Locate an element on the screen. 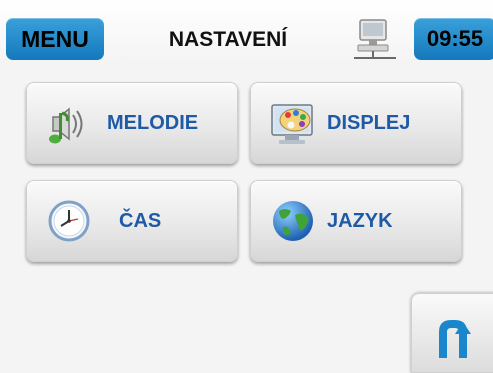 Image resolution: width=493 pixels, height=373 pixels. display-button: DISPLEJ is located at coordinates (356, 123).